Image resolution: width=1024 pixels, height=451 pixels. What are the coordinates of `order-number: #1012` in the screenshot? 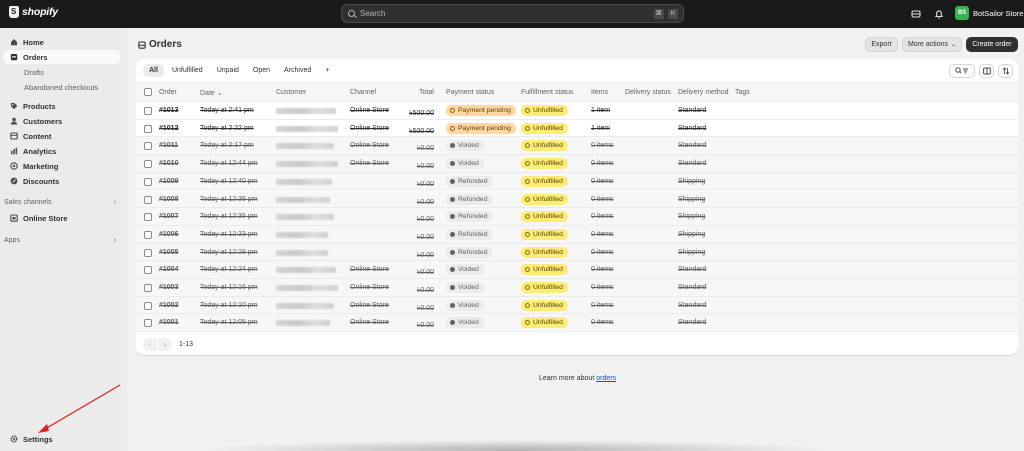 It's located at (168, 128).